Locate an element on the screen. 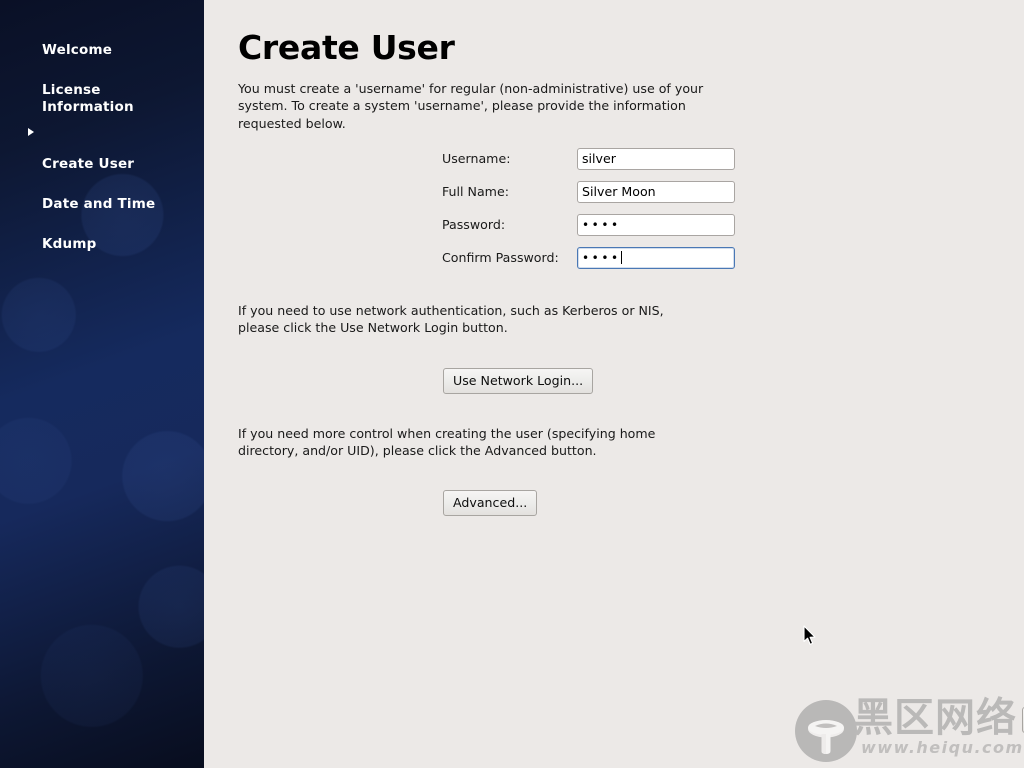 The image size is (1024, 768). full-name-label: Full Name: is located at coordinates (475, 191).